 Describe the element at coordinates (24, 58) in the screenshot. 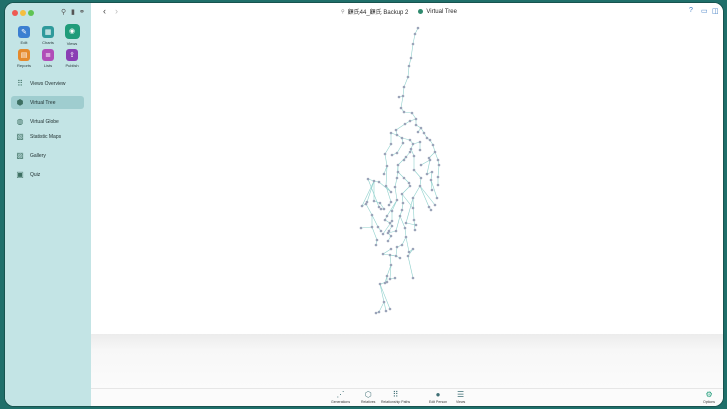

I see `reports-button: ▤ Reports` at that location.